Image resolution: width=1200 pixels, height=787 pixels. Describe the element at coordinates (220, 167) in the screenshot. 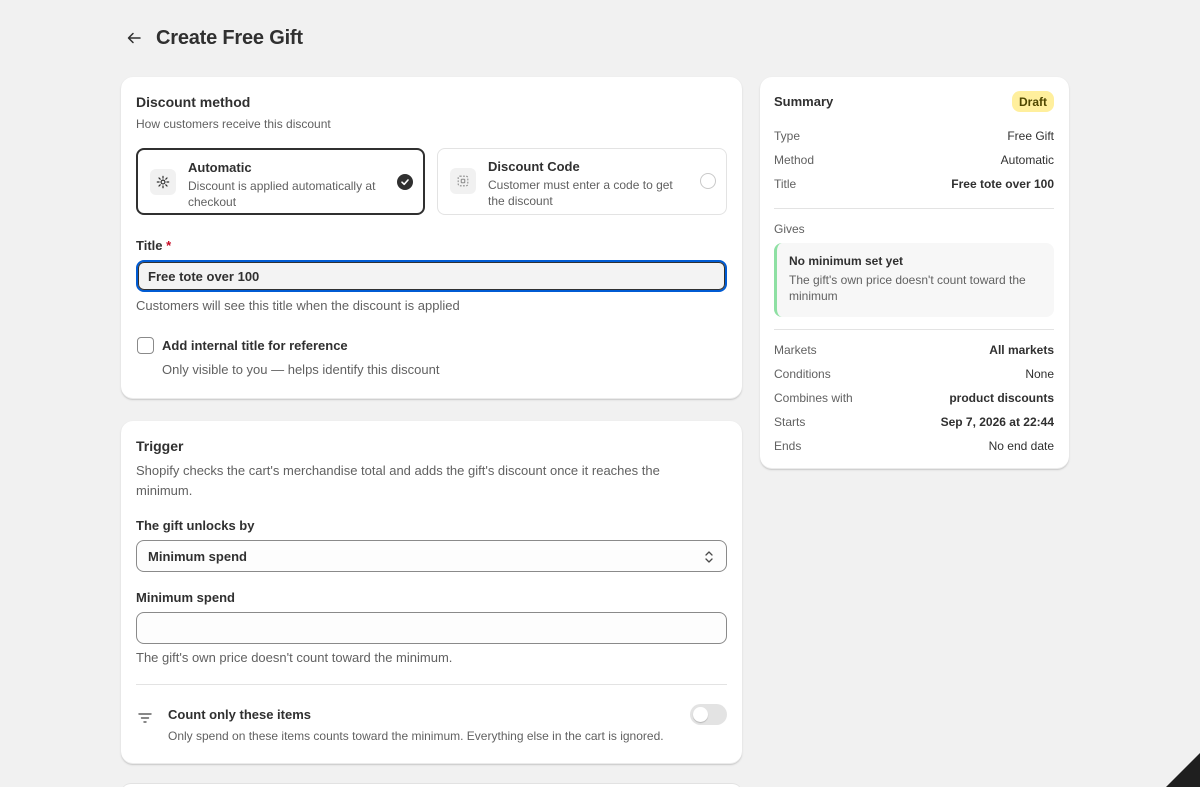

I see `option-automatic-title: Automatic` at that location.